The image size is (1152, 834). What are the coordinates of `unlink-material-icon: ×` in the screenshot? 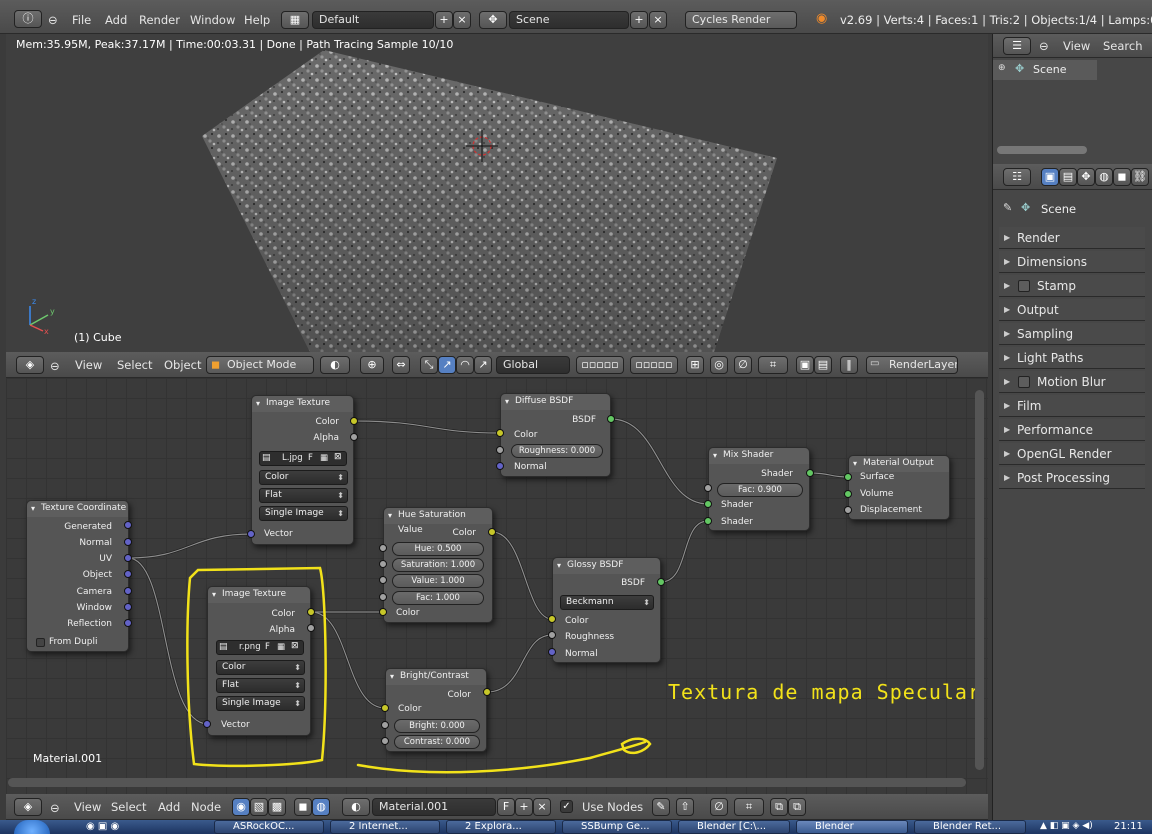 It's located at (542, 807).